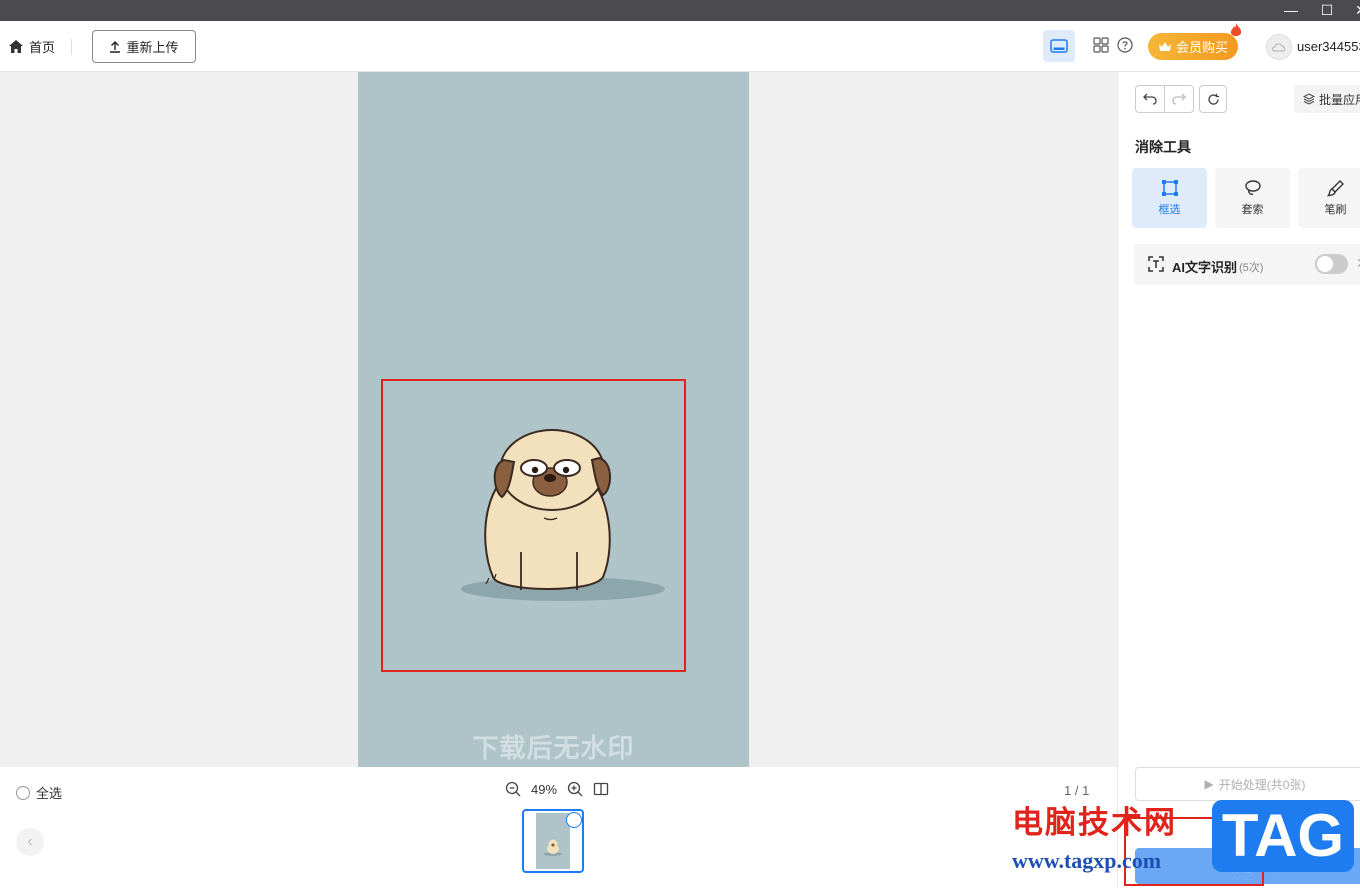 The width and height of the screenshot is (1360, 888). I want to click on section-title: 消除工具, so click(1163, 147).